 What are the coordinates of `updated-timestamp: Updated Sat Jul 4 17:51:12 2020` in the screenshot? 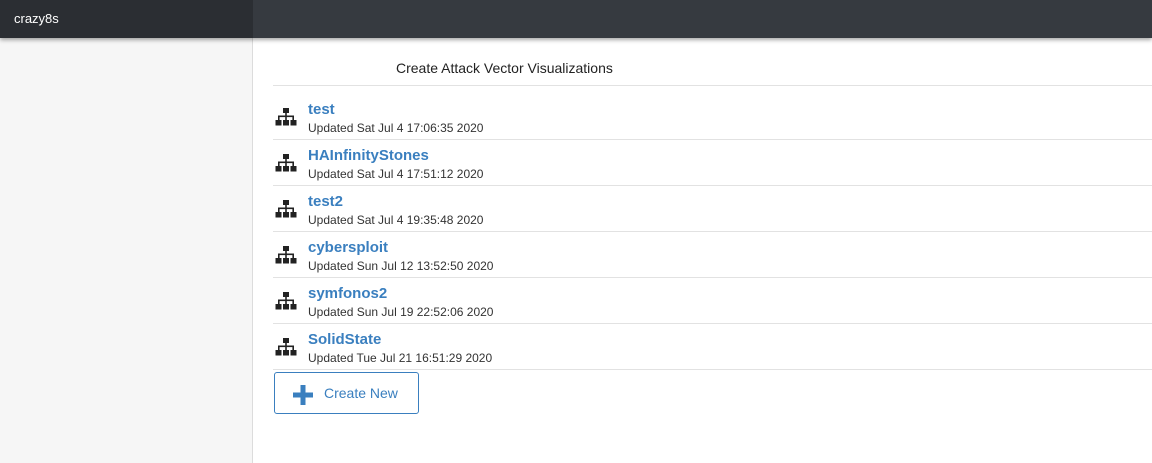 It's located at (396, 174).